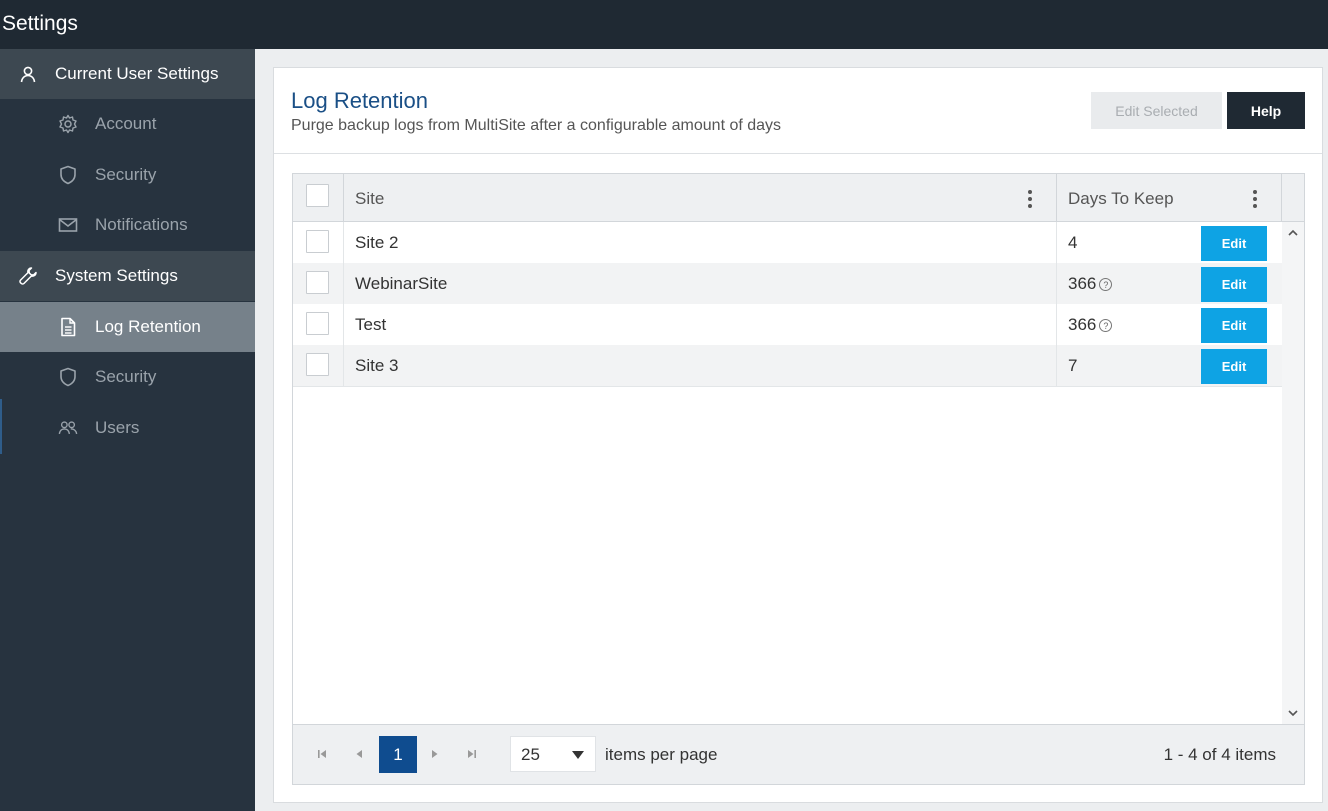  I want to click on grid-header: Site Days To Keep, so click(798, 198).